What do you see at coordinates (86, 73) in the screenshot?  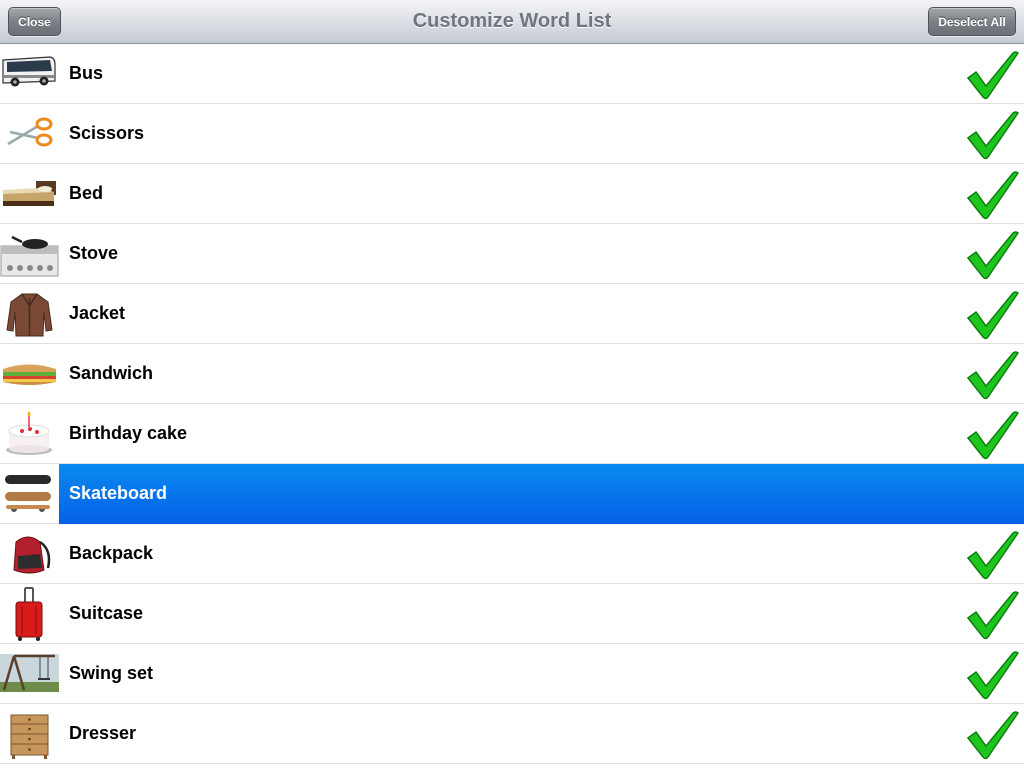 I see `word-label: Bus` at bounding box center [86, 73].